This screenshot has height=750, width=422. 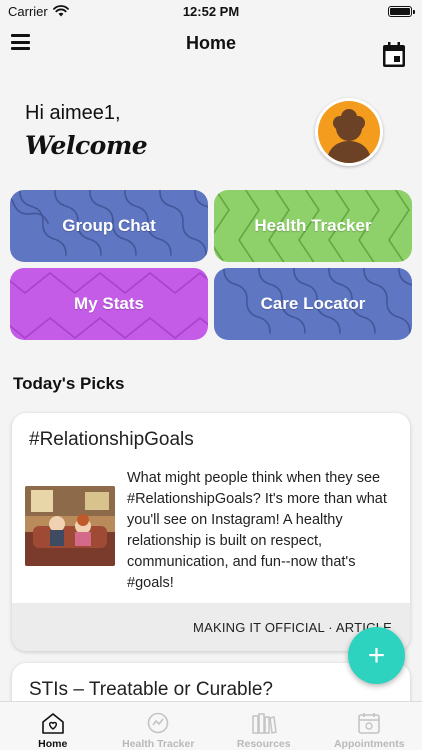 I want to click on books-icon, so click(x=264, y=723).